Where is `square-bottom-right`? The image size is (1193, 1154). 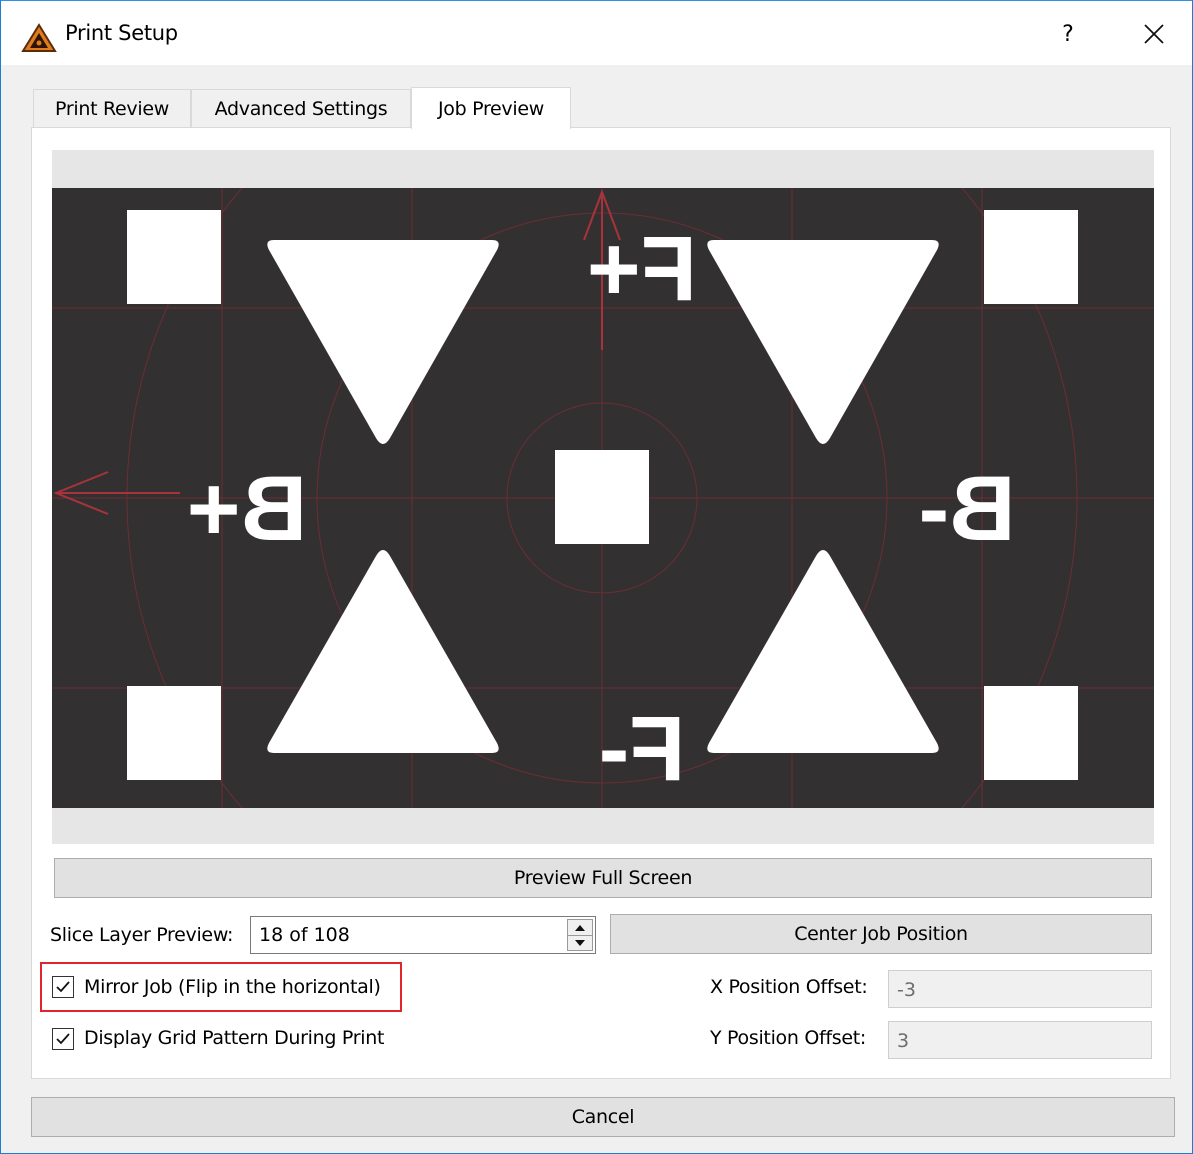
square-bottom-right is located at coordinates (1031, 733).